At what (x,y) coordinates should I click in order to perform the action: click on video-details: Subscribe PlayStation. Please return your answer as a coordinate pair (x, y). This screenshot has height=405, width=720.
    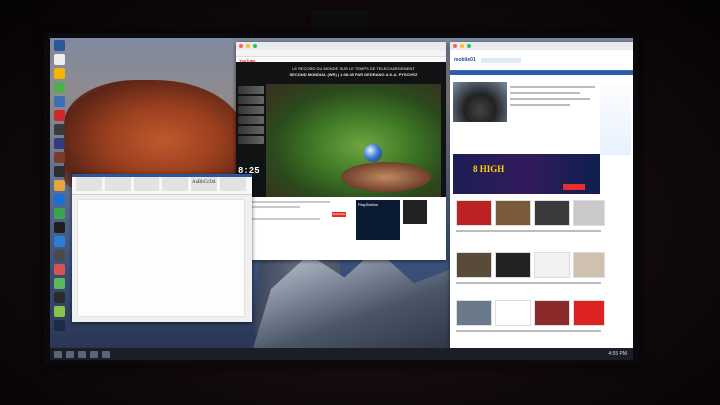
    Looking at the image, I should click on (341, 229).